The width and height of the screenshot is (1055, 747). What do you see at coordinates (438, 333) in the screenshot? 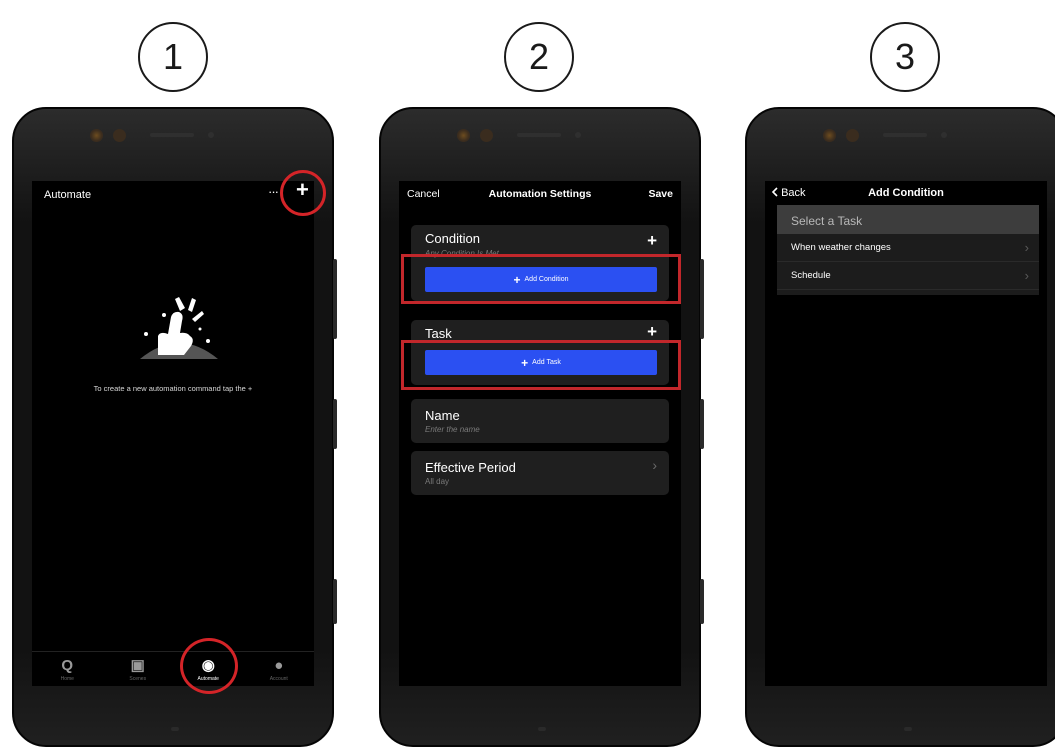
I see `task-title: Task` at bounding box center [438, 333].